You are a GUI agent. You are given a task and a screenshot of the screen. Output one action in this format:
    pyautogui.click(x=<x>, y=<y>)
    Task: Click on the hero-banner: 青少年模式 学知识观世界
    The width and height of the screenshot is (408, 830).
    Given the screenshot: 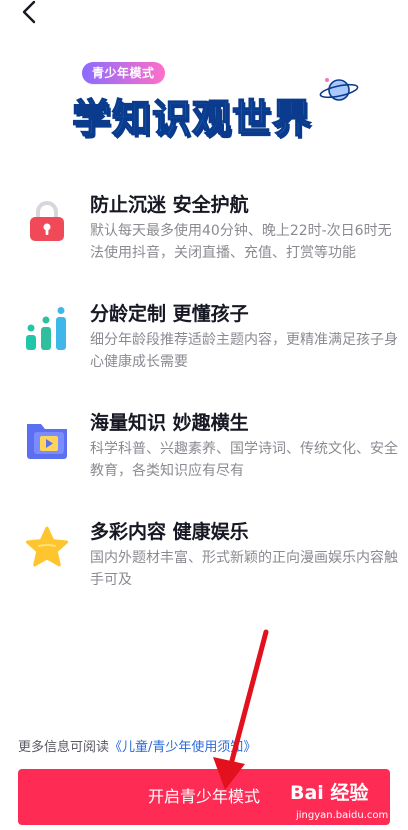 What is the action you would take?
    pyautogui.click(x=216, y=104)
    